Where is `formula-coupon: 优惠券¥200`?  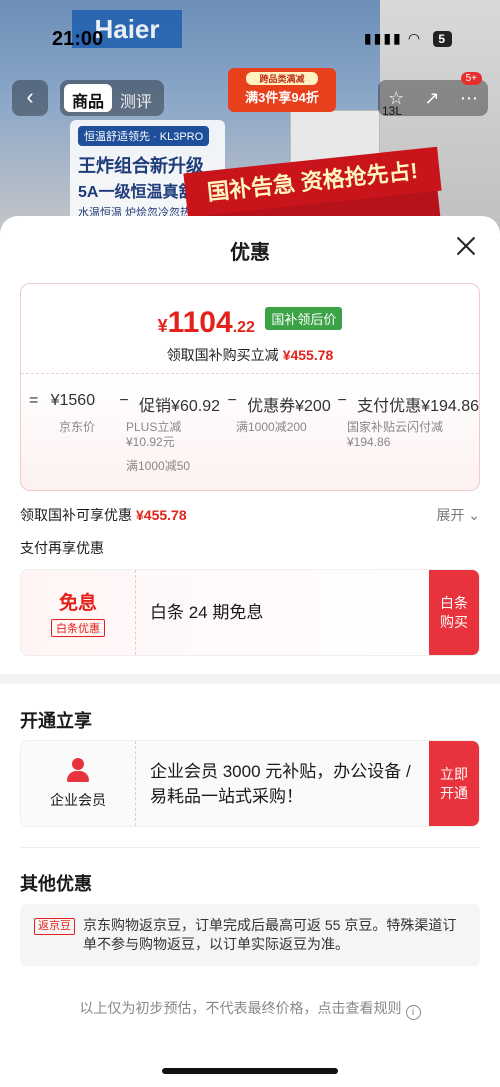 formula-coupon: 优惠券¥200 is located at coordinates (289, 406).